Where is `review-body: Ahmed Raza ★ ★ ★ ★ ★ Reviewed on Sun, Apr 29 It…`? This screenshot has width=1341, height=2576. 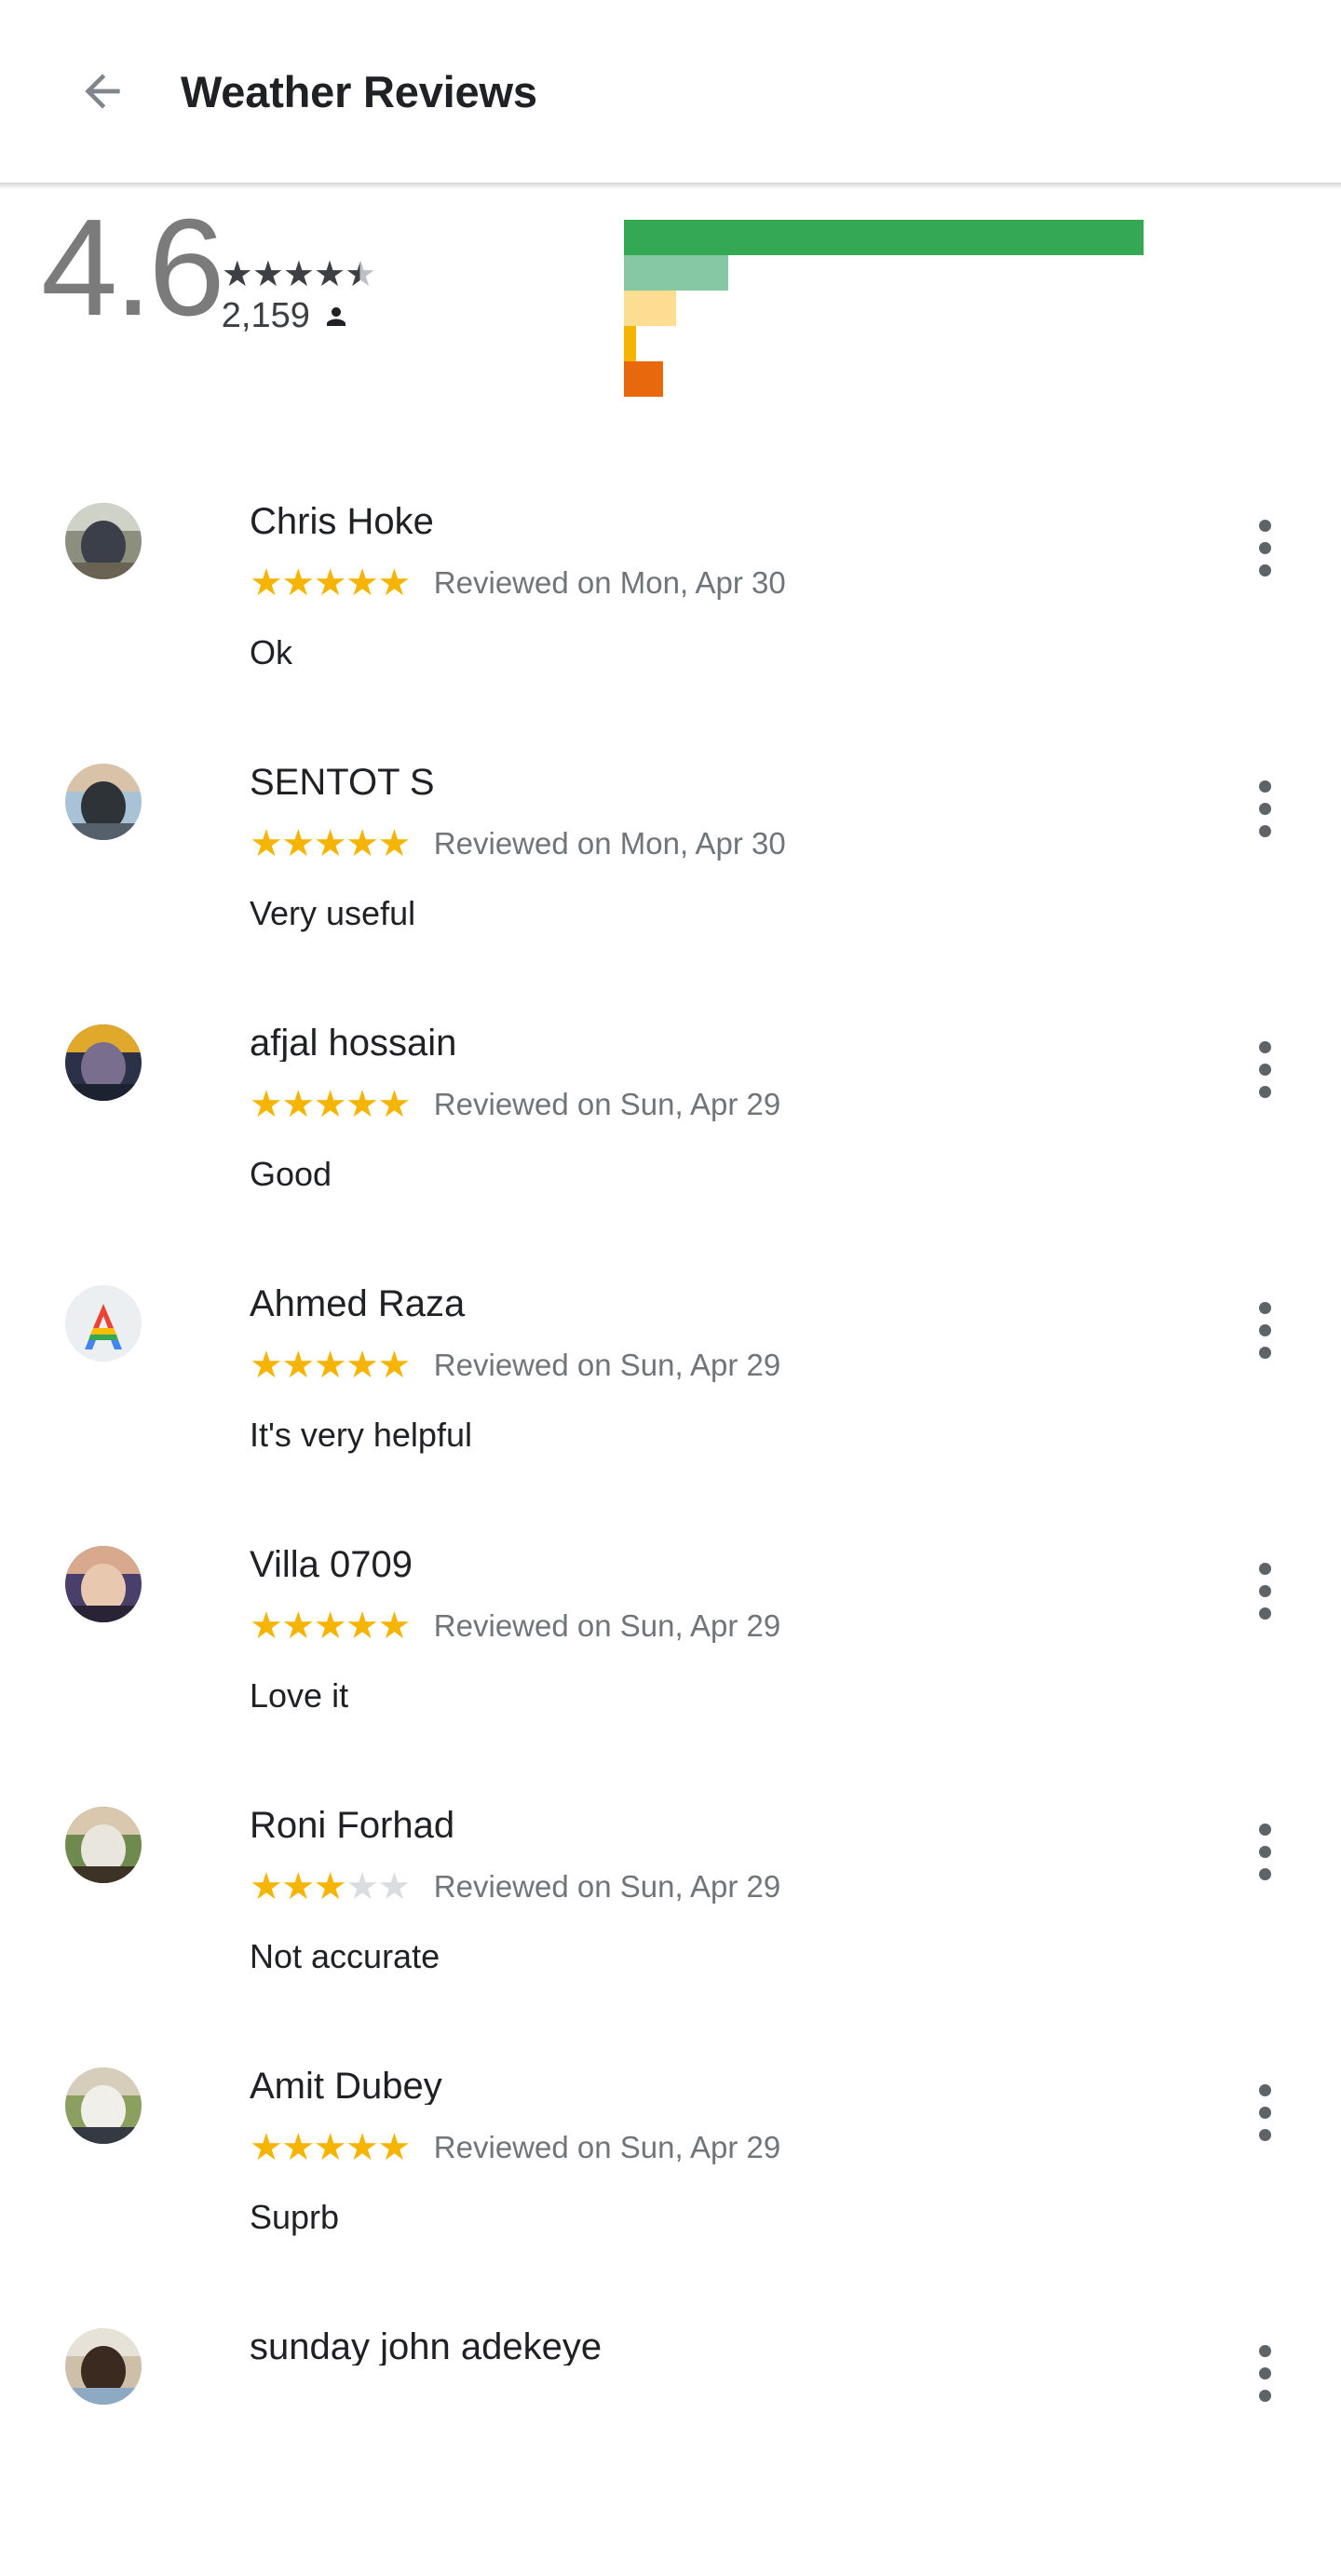
review-body: Ahmed Raza ★ ★ ★ ★ ★ Reviewed on Sun, Apr 29 It… is located at coordinates (730, 1363).